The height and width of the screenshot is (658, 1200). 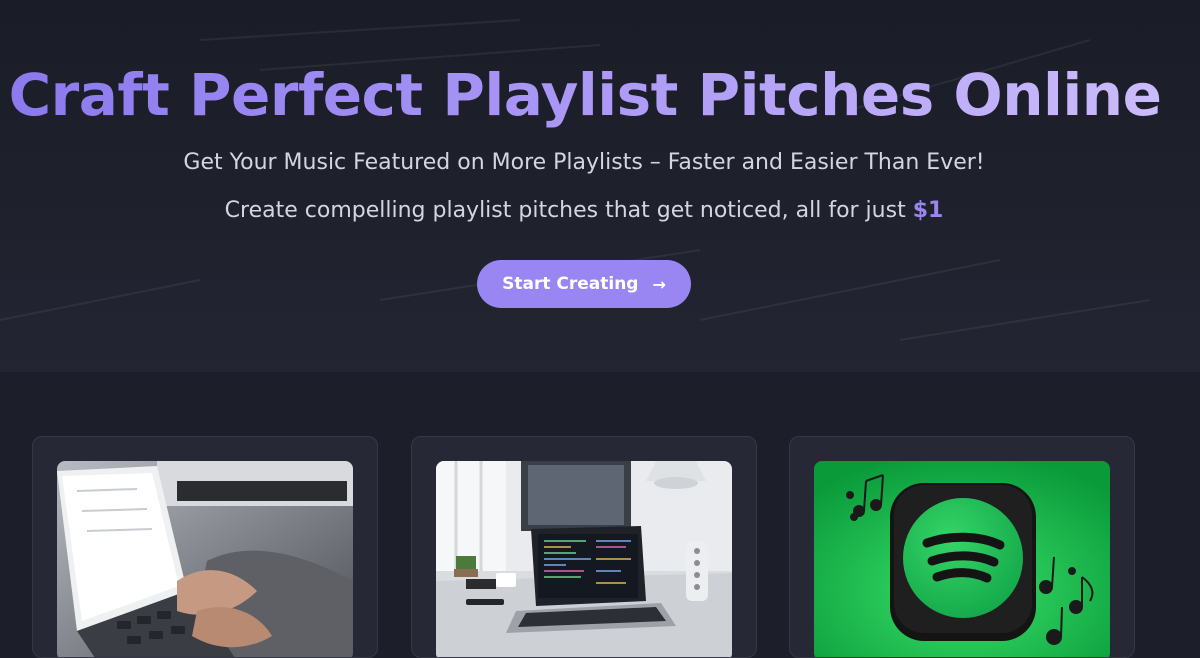 I want to click on arrow-right-icon: →, so click(x=659, y=284).